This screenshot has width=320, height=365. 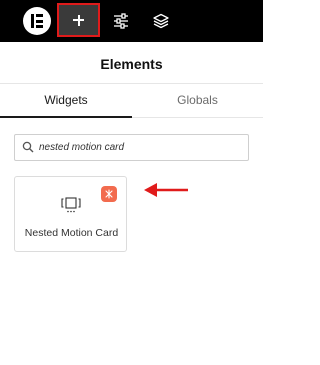 I want to click on panel-title: Elements, so click(x=131, y=64).